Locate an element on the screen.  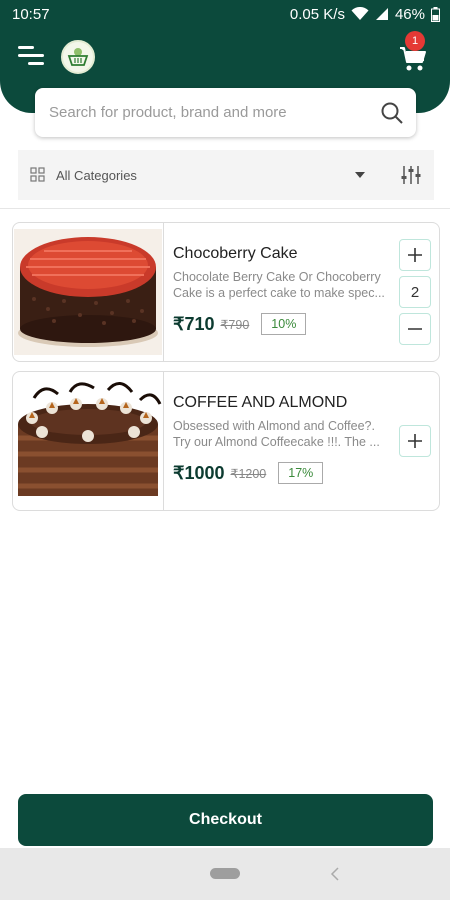
product-mrp: ₹1200 is located at coordinates (248, 473).